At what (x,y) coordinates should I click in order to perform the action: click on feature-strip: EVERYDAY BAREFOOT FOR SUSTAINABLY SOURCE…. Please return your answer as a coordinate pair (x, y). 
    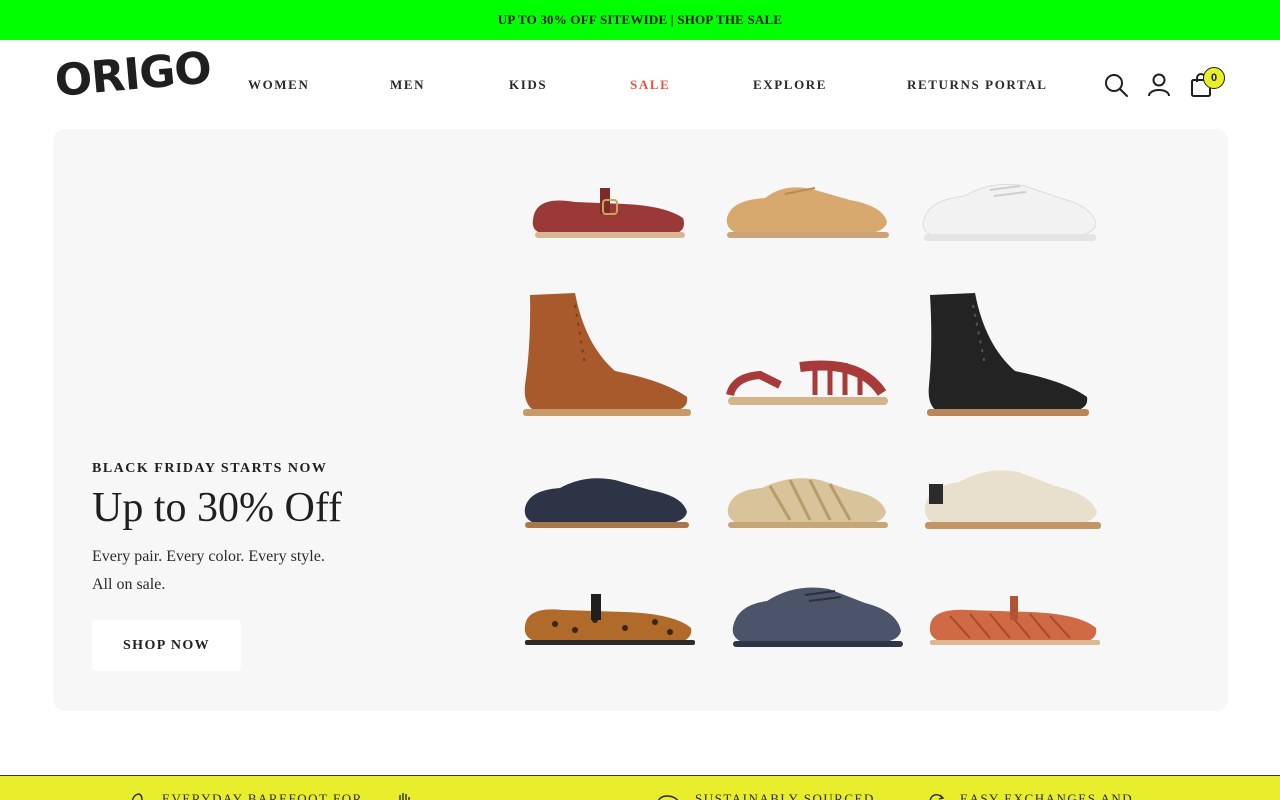
    Looking at the image, I should click on (640, 787).